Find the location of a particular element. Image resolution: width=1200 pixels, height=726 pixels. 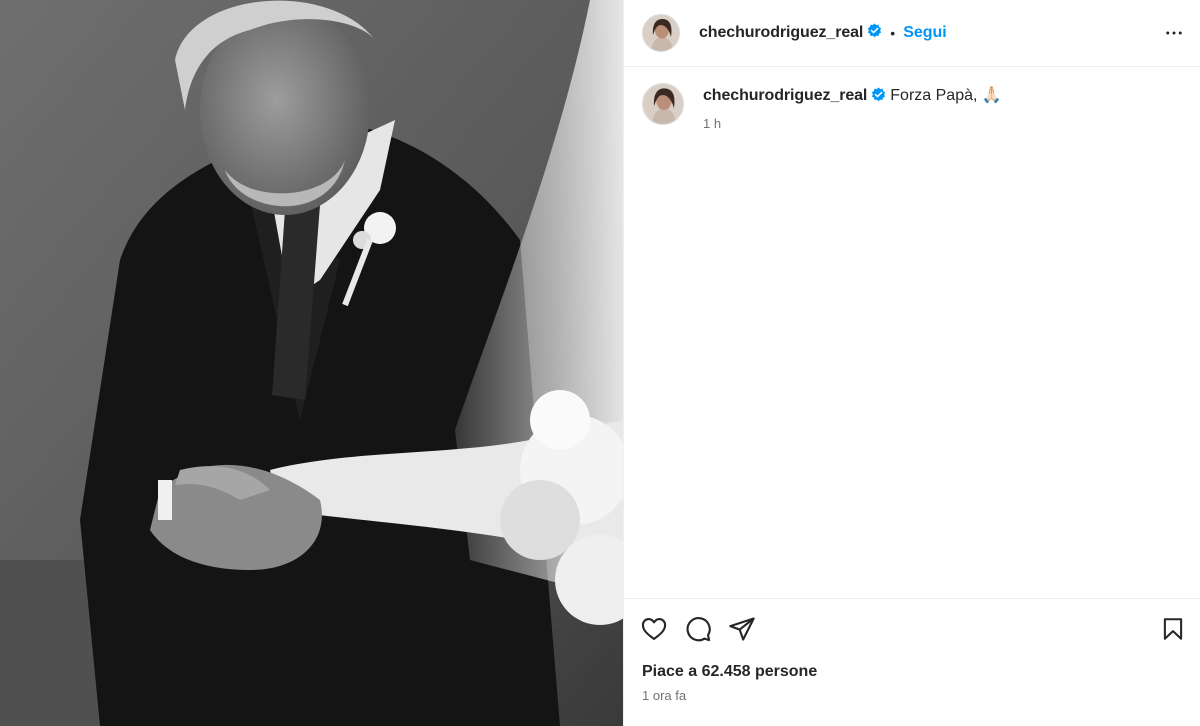

share-icon is located at coordinates (742, 629).